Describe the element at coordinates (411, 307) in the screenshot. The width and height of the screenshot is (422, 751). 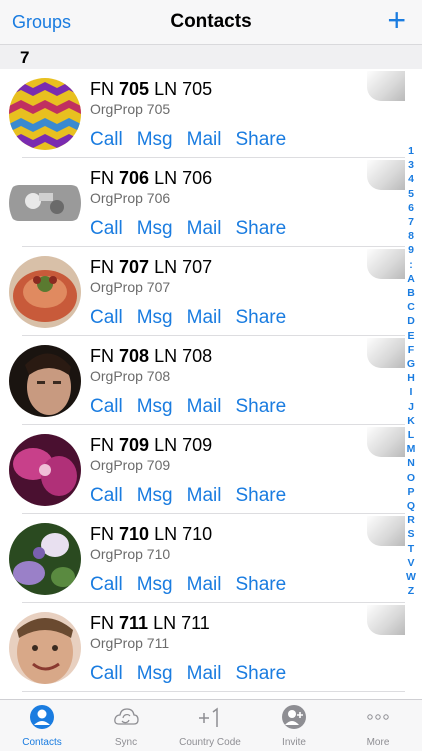
I see `index-item: C` at that location.